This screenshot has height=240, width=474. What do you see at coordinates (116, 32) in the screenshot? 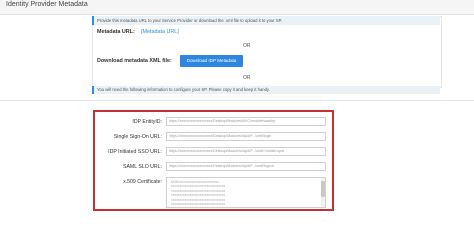
I see `metadata-url-label: Metadata URL:` at bounding box center [116, 32].